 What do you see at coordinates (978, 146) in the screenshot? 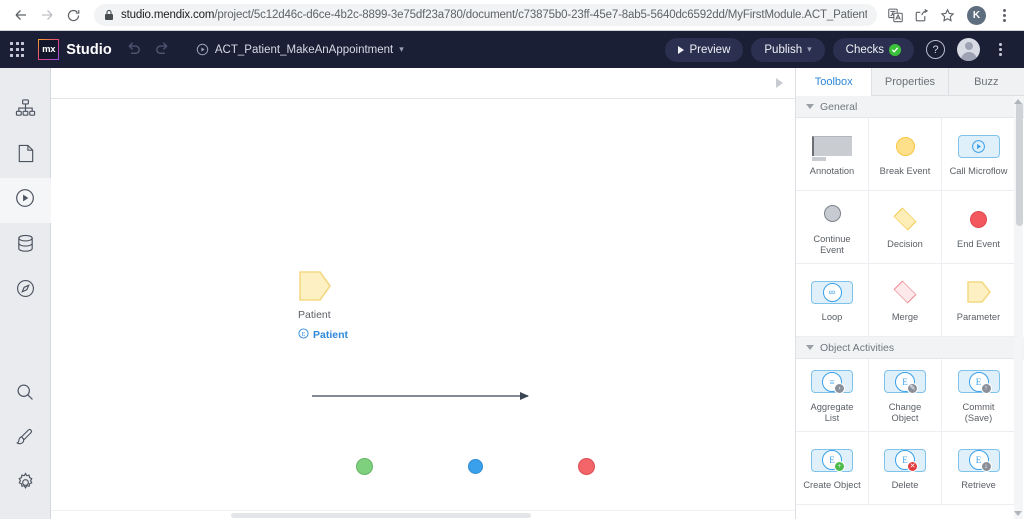
I see `call-microflow-icon` at bounding box center [978, 146].